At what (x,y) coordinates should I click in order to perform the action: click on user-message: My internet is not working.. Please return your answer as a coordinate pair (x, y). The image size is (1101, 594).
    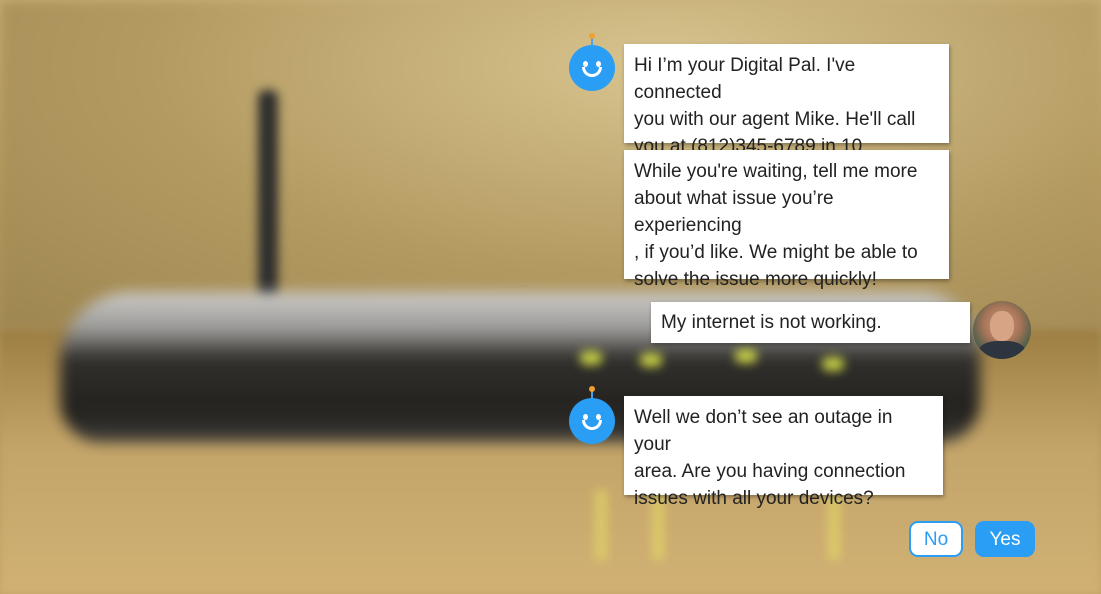
    Looking at the image, I should click on (810, 322).